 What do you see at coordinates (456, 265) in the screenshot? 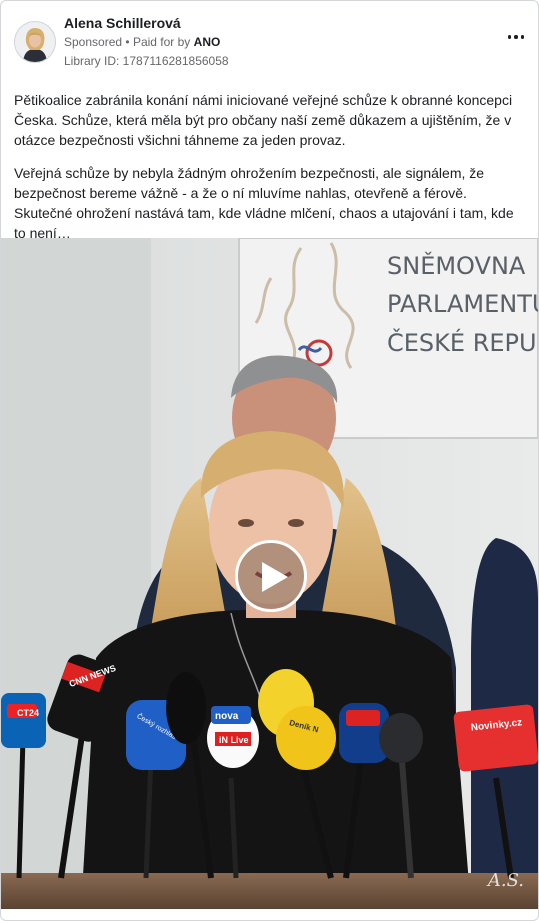
I see `sign-line-1: SNĚMOVNA` at bounding box center [456, 265].